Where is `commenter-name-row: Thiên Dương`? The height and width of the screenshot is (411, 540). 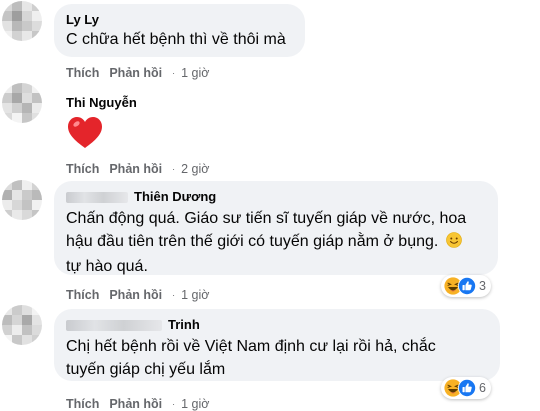
commenter-name-row: Thiên Dương is located at coordinates (282, 196).